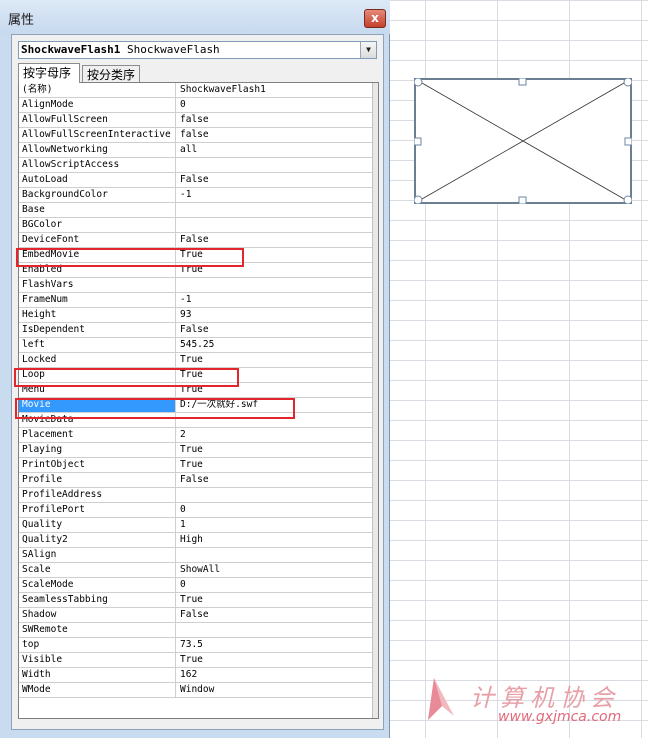  What do you see at coordinates (97, 645) in the screenshot?
I see `property-name: top` at bounding box center [97, 645].